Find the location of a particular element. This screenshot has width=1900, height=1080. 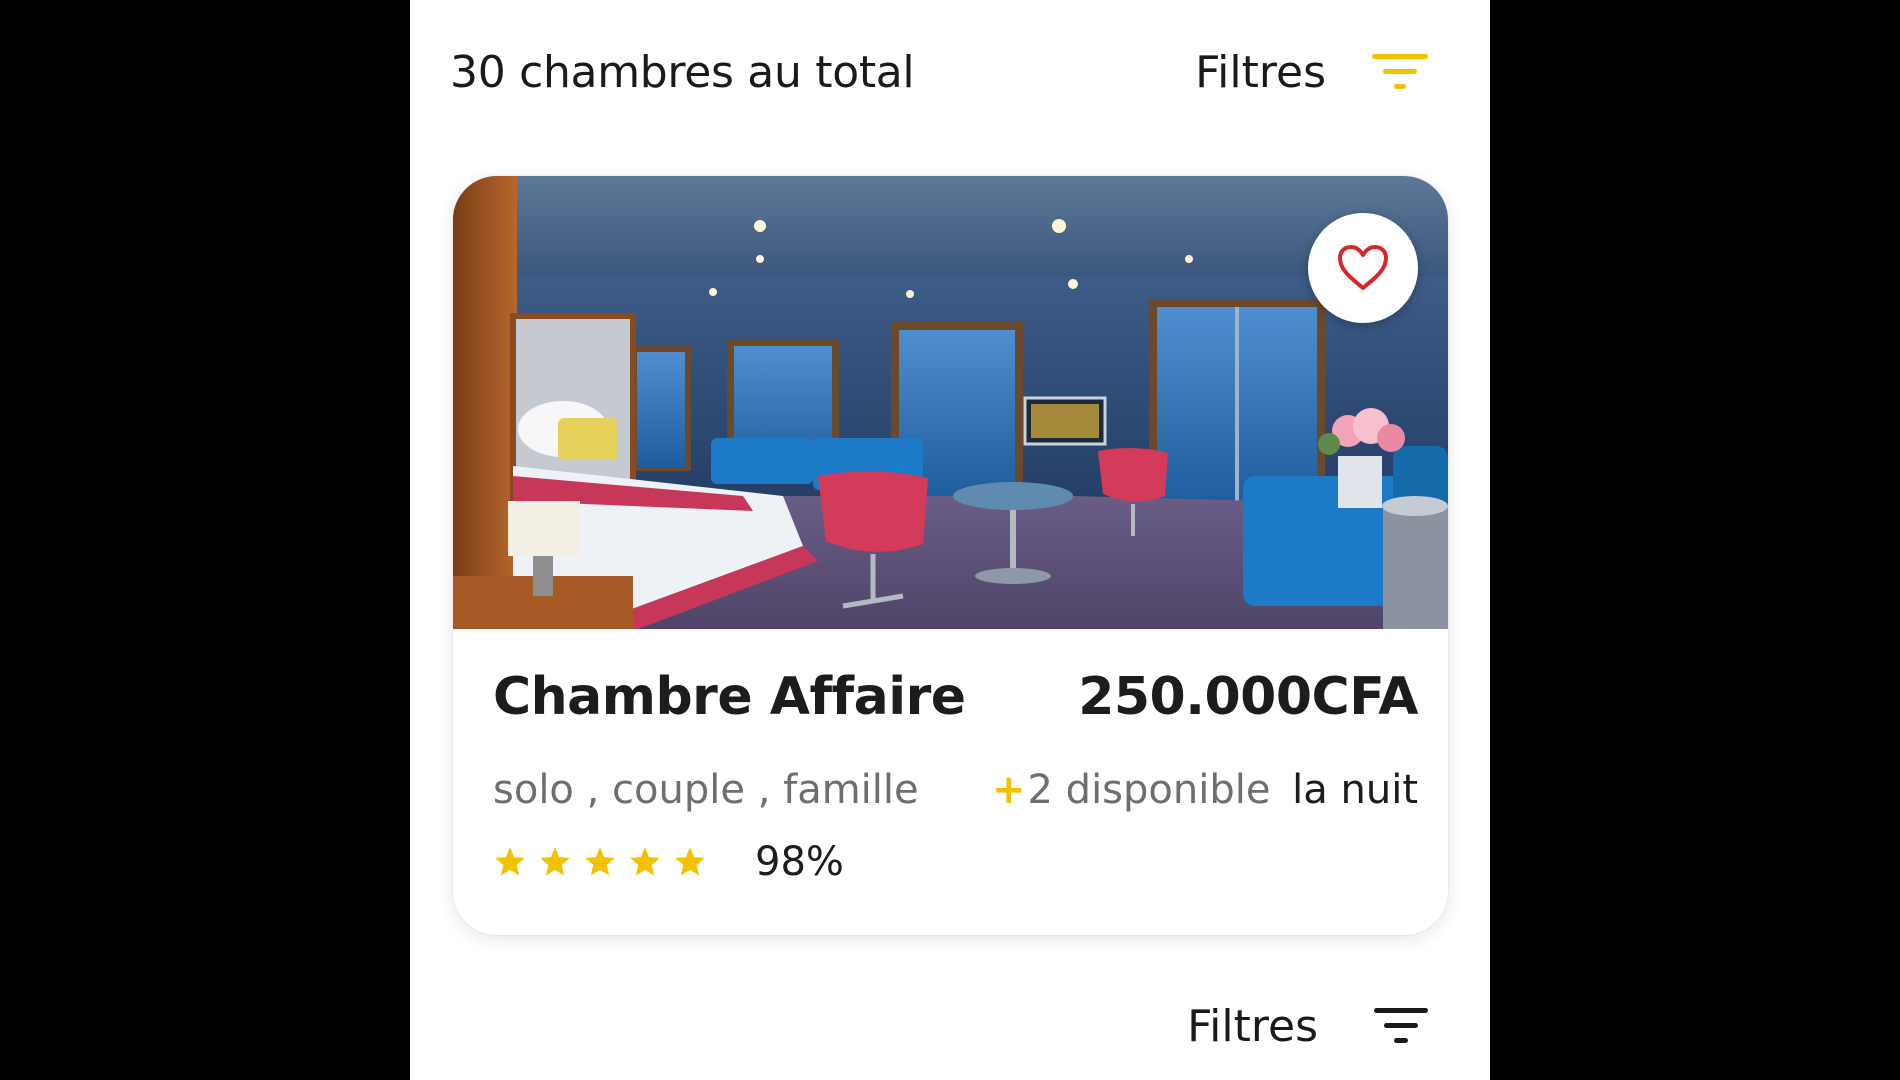

rating-row: 98% is located at coordinates (668, 862).